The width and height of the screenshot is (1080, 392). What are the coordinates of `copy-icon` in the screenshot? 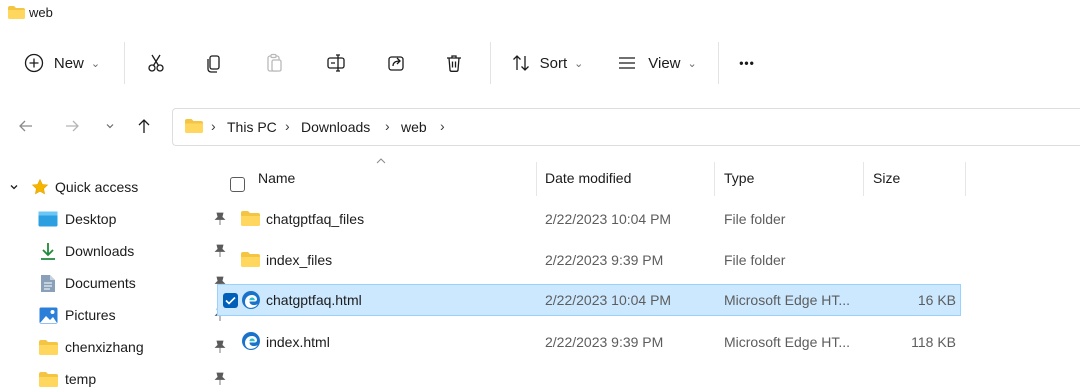 It's located at (214, 63).